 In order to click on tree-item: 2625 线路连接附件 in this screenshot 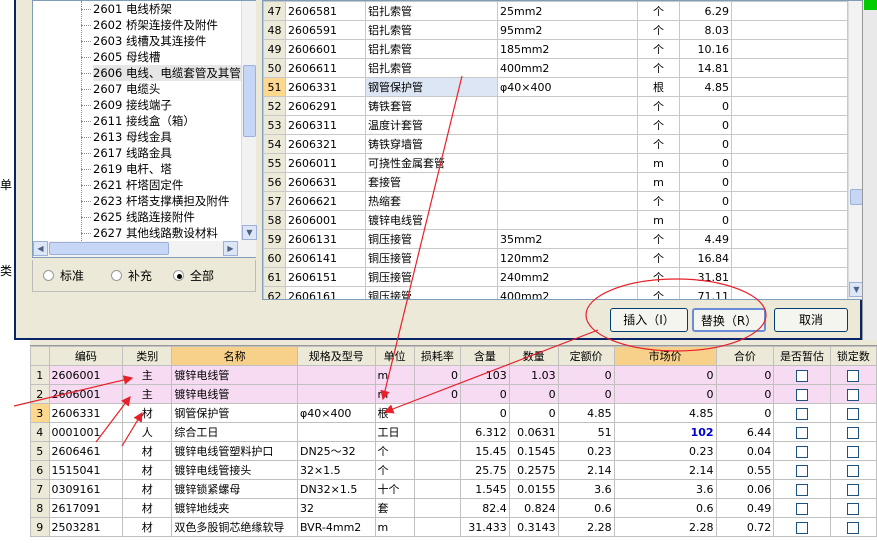, I will do `click(137, 217)`.